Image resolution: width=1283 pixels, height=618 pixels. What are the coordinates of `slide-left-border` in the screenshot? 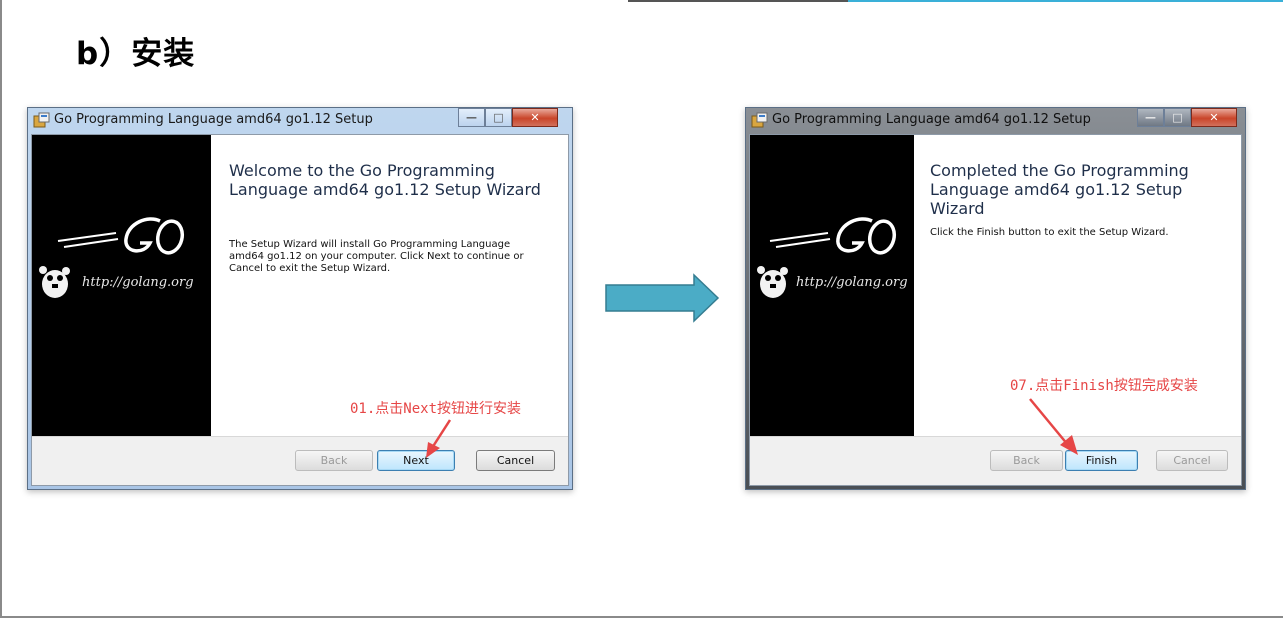 It's located at (1, 309).